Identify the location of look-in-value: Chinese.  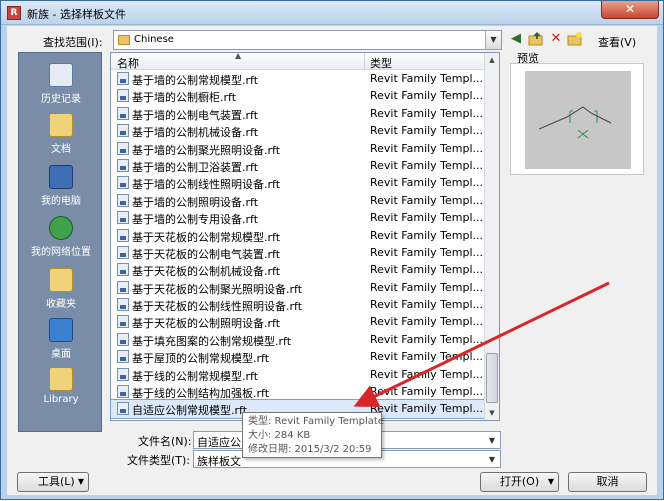
(154, 39).